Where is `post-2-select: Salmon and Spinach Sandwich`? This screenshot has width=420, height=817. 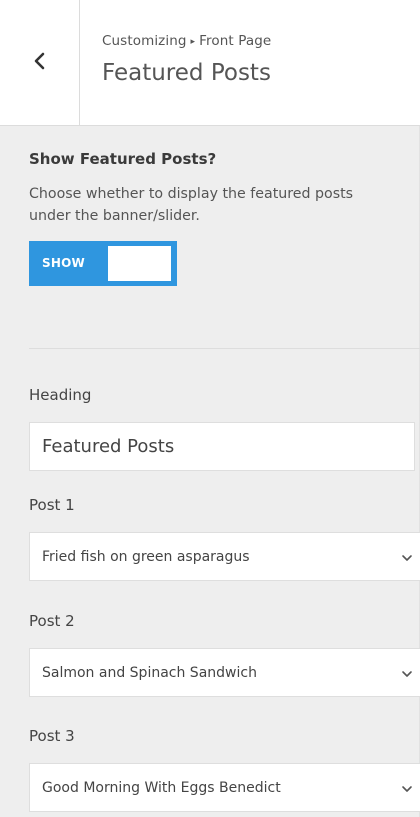 post-2-select: Salmon and Spinach Sandwich is located at coordinates (224, 672).